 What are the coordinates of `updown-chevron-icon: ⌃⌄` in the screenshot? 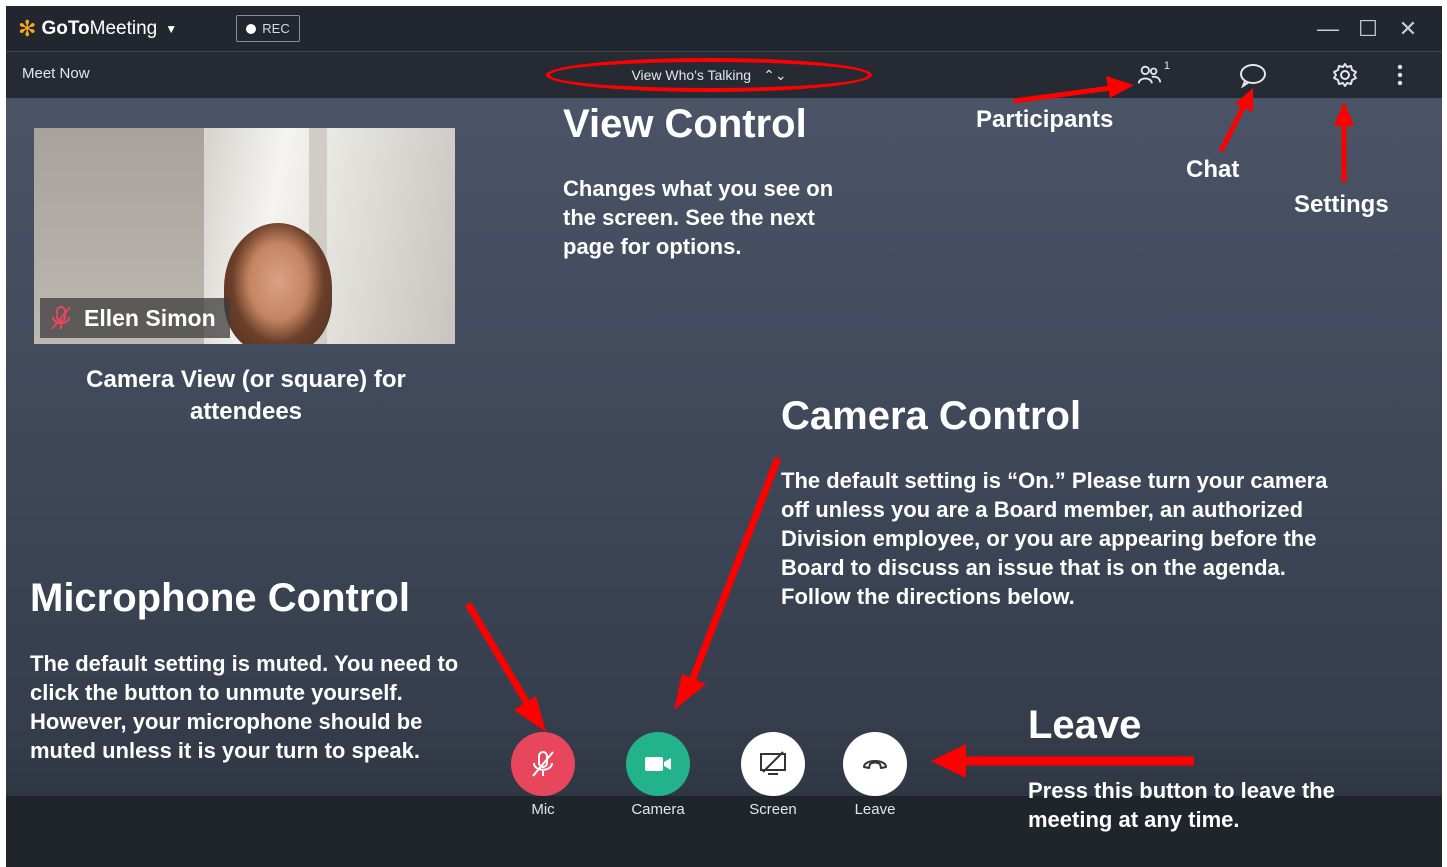 It's located at (775, 74).